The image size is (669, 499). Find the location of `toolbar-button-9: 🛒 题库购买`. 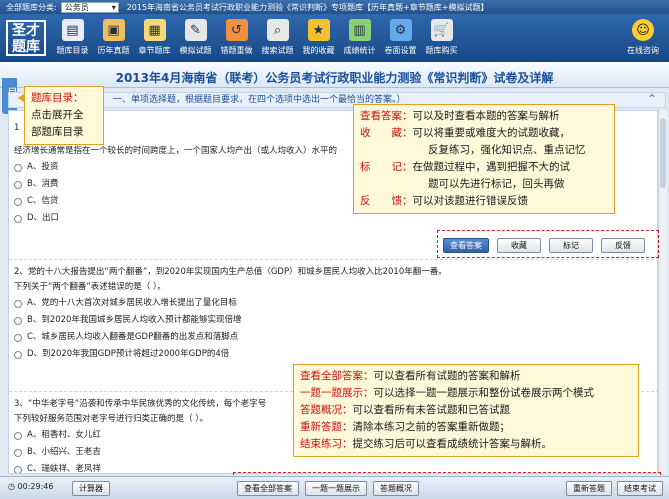

toolbar-button-9: 🛒 题库购买 is located at coordinates (441, 38).